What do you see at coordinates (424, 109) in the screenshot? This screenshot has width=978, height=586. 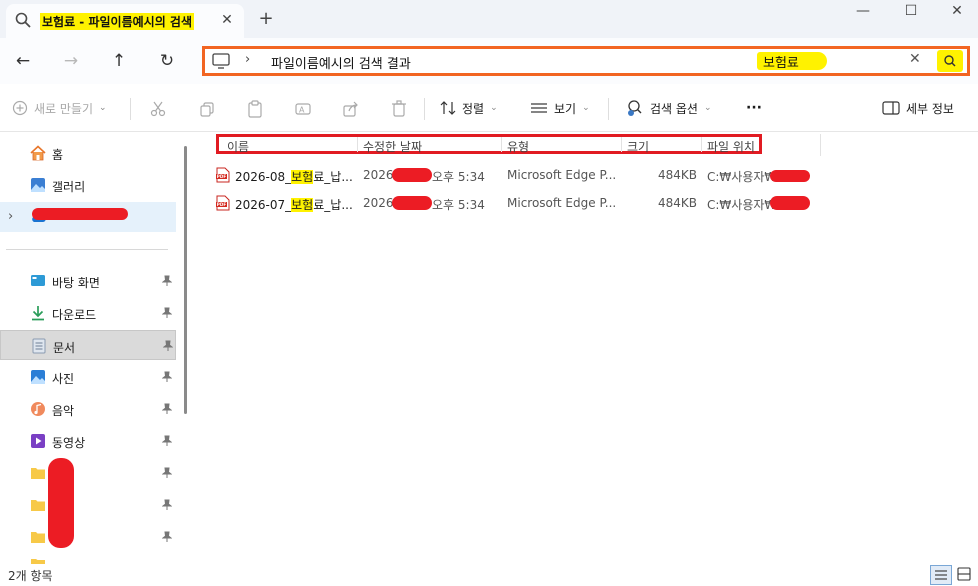 I see `toolbar-divider` at bounding box center [424, 109].